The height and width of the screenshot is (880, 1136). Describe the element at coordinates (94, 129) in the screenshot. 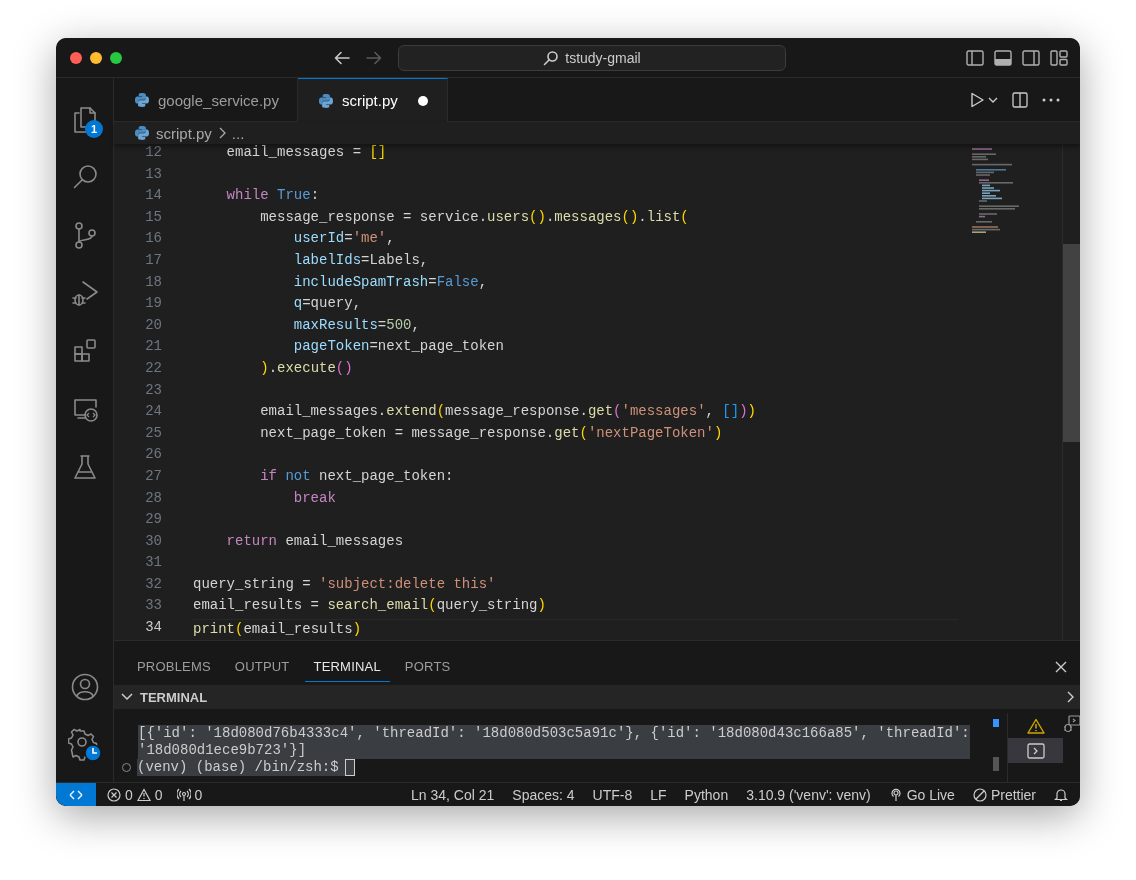

I see `notification-badge: 1` at that location.